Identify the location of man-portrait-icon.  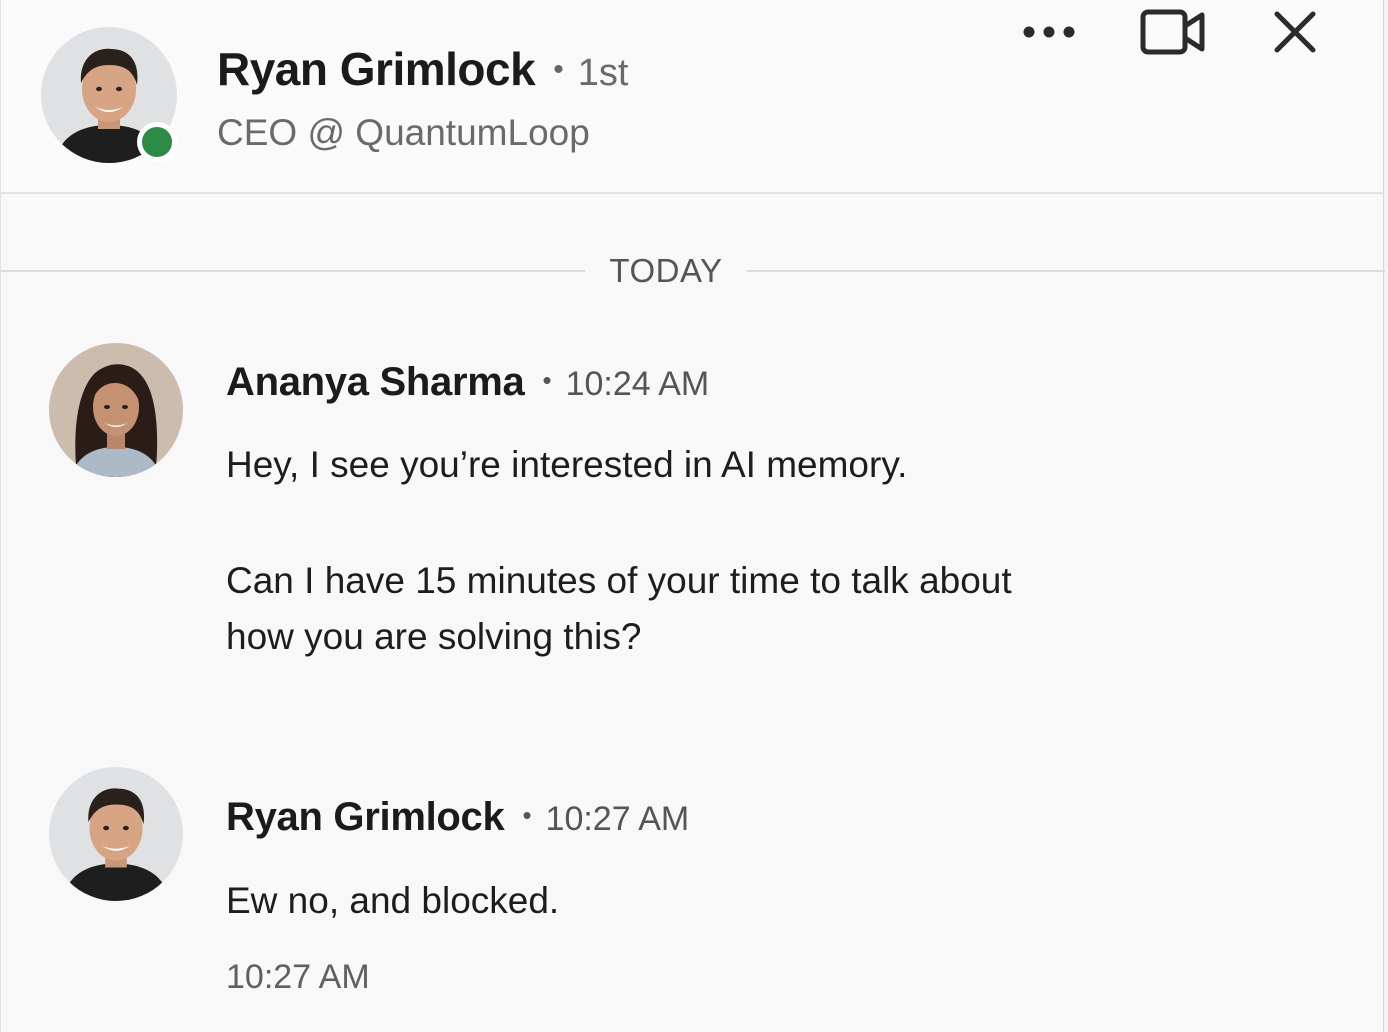
(116, 834).